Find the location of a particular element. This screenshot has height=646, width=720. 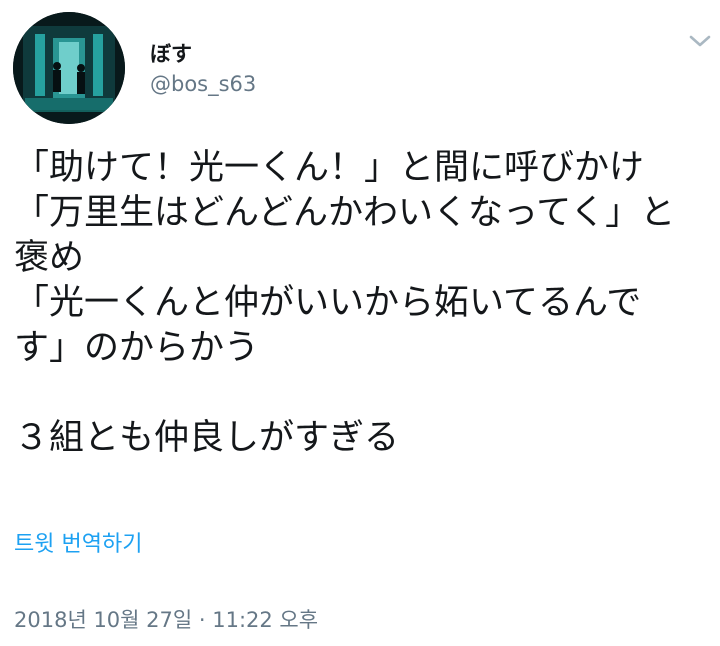

avatar is located at coordinates (69, 68).